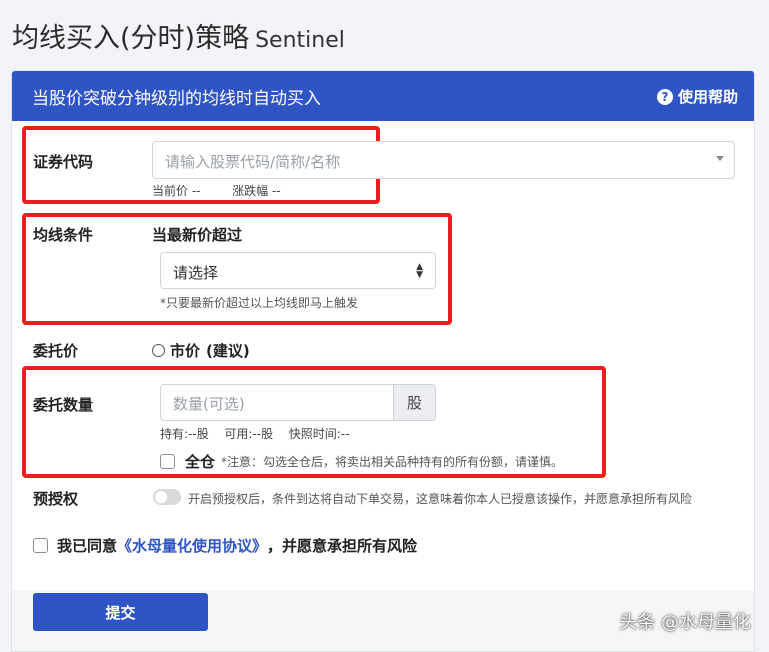  I want to click on agreement-suffix: ，并愿意承担所有风险, so click(342, 546).